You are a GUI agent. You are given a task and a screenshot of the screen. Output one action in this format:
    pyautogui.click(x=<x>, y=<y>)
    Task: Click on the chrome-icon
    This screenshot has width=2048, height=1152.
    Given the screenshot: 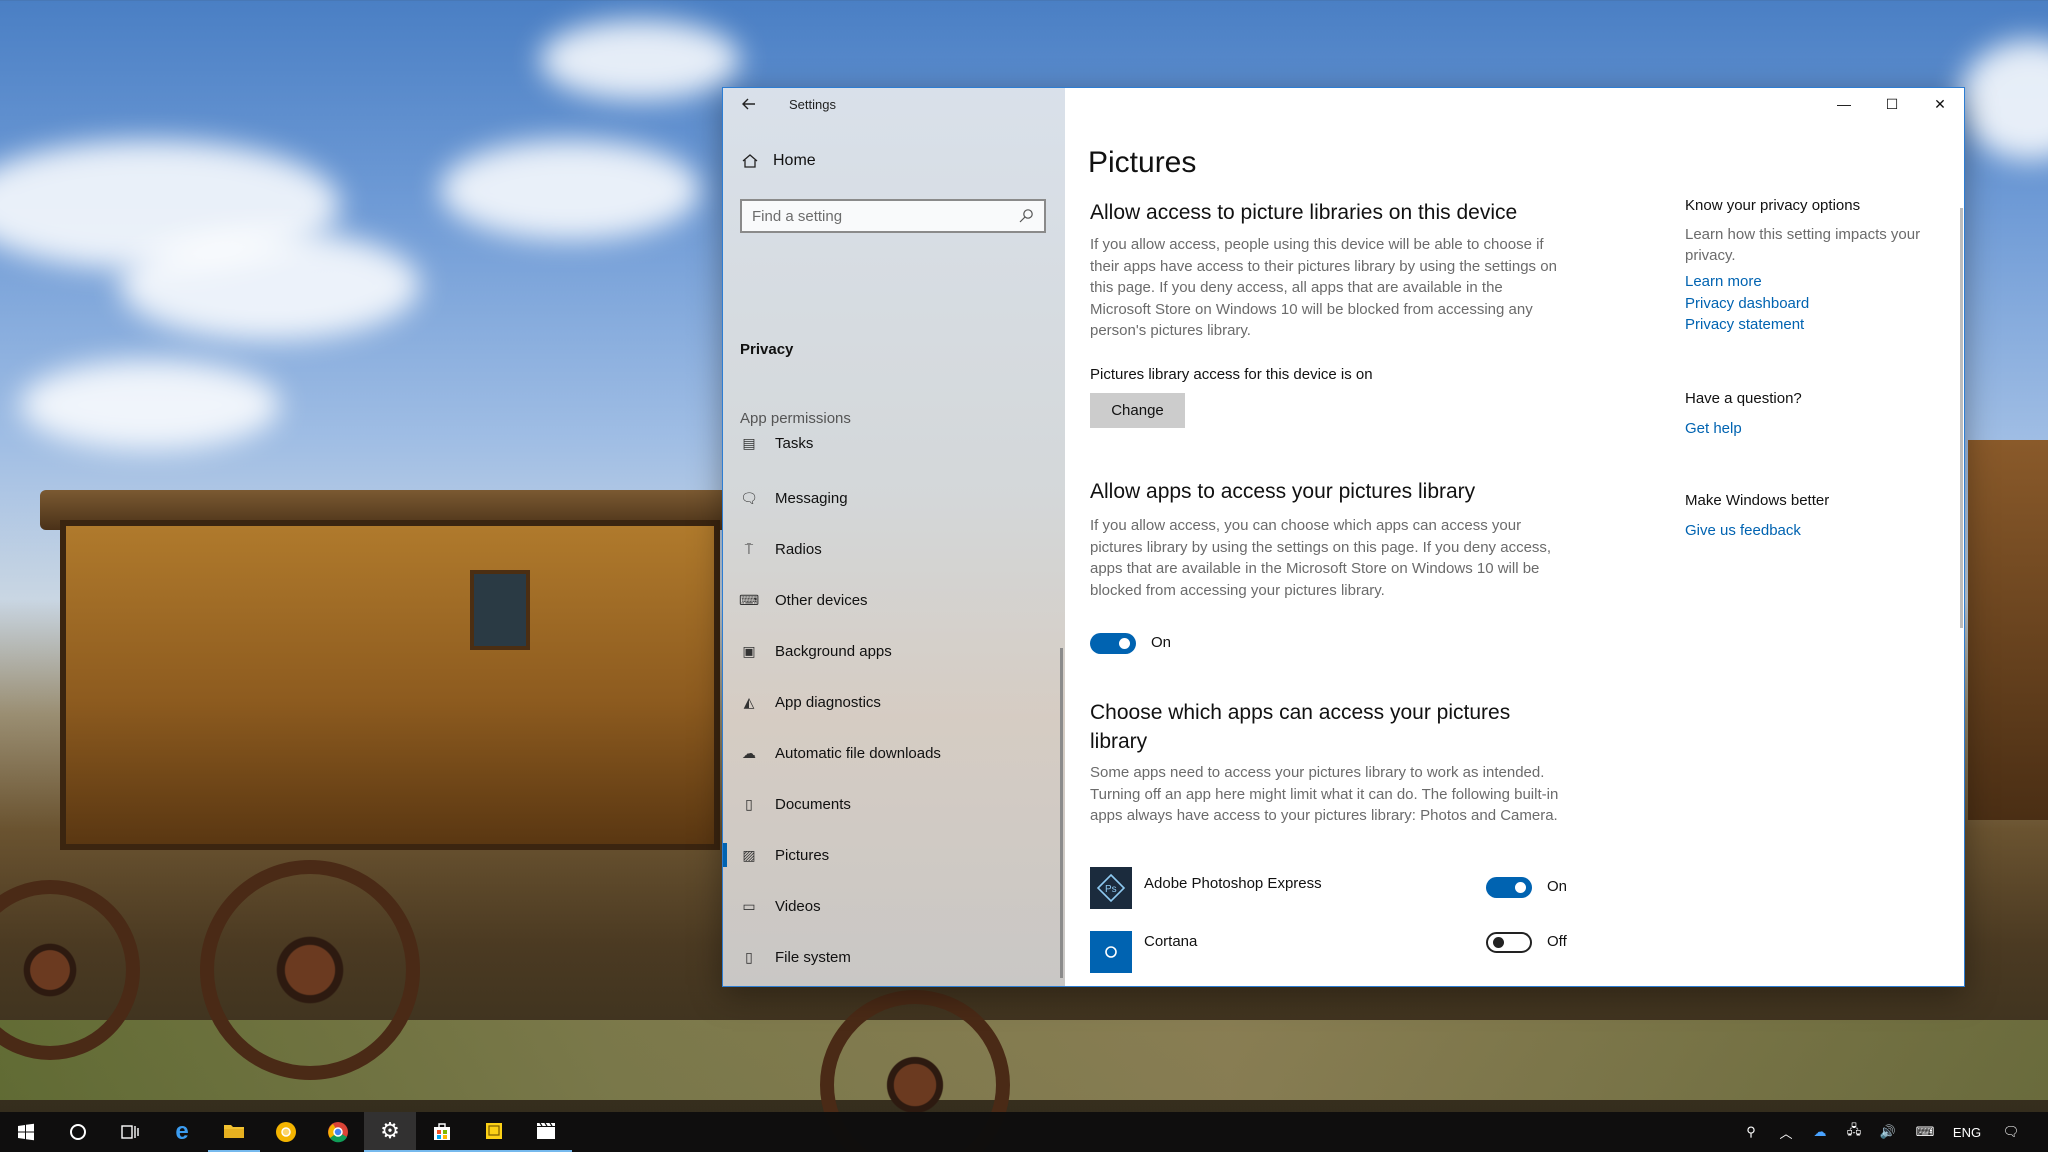 What is the action you would take?
    pyautogui.click(x=338, y=1132)
    